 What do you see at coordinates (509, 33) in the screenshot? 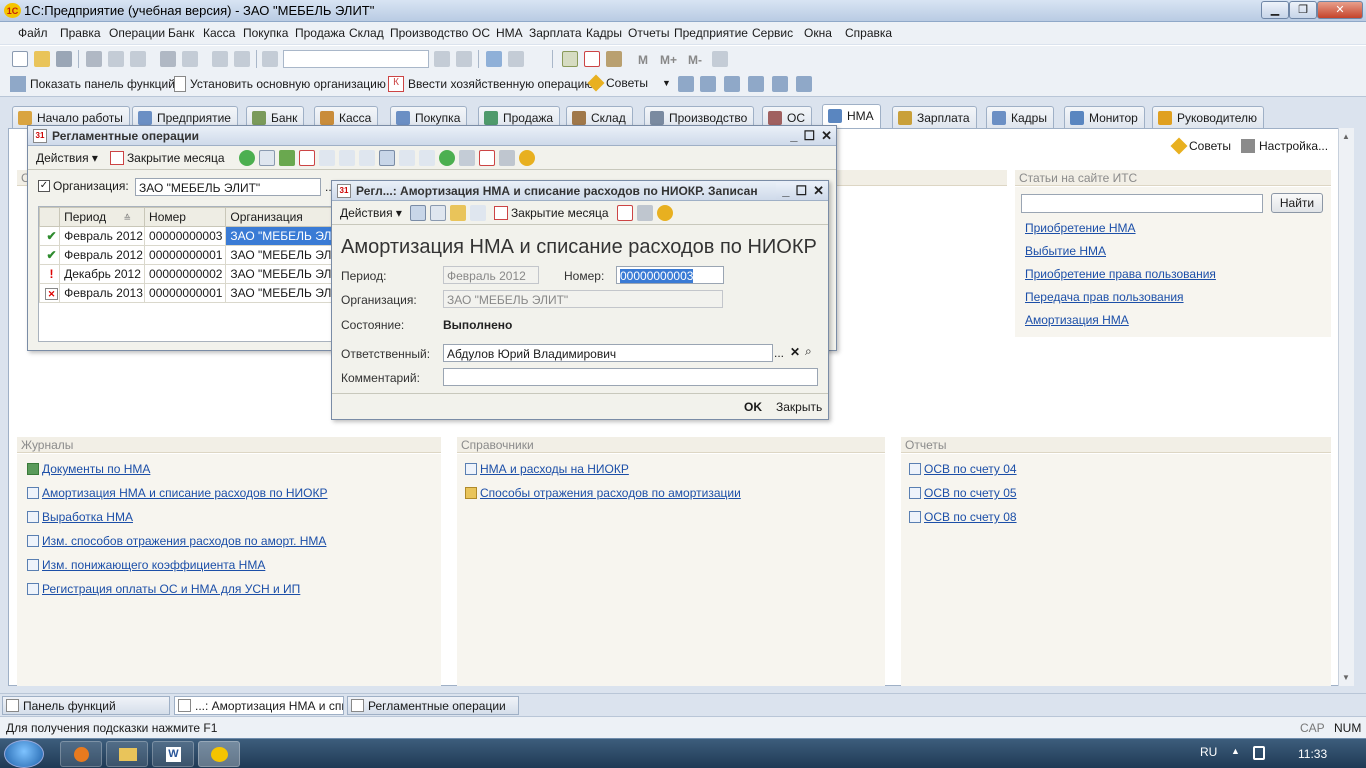
I see `menu-intangible: НМА` at bounding box center [509, 33].